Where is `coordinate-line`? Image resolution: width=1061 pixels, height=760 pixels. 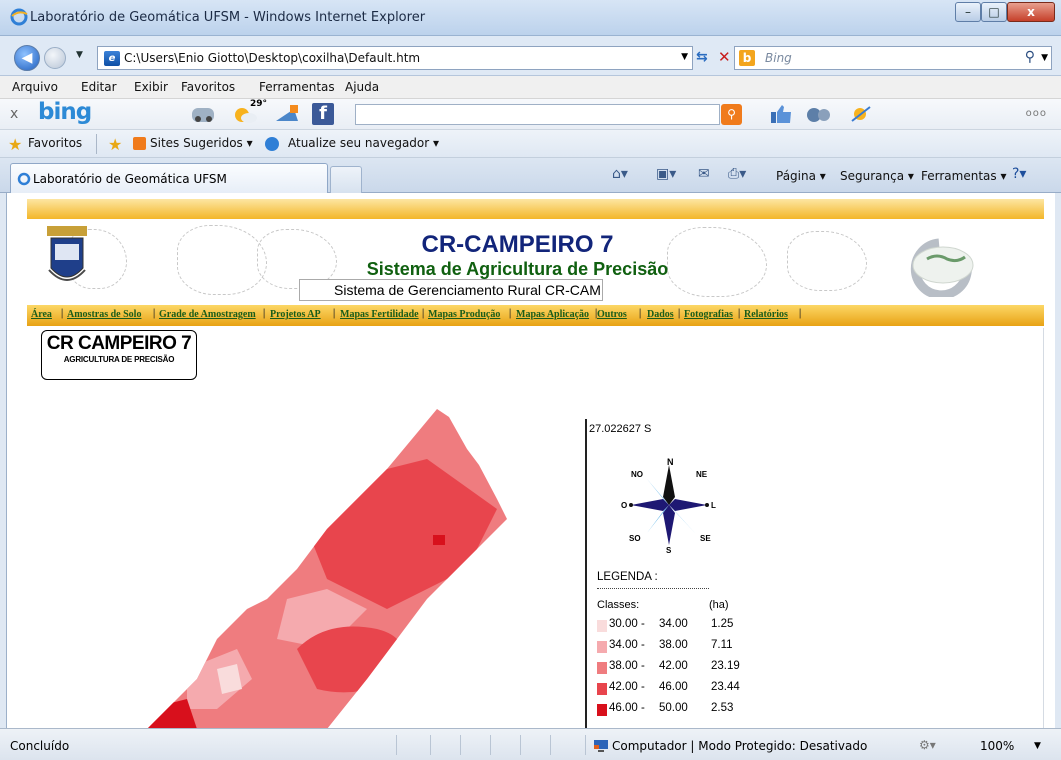 coordinate-line is located at coordinates (586, 573).